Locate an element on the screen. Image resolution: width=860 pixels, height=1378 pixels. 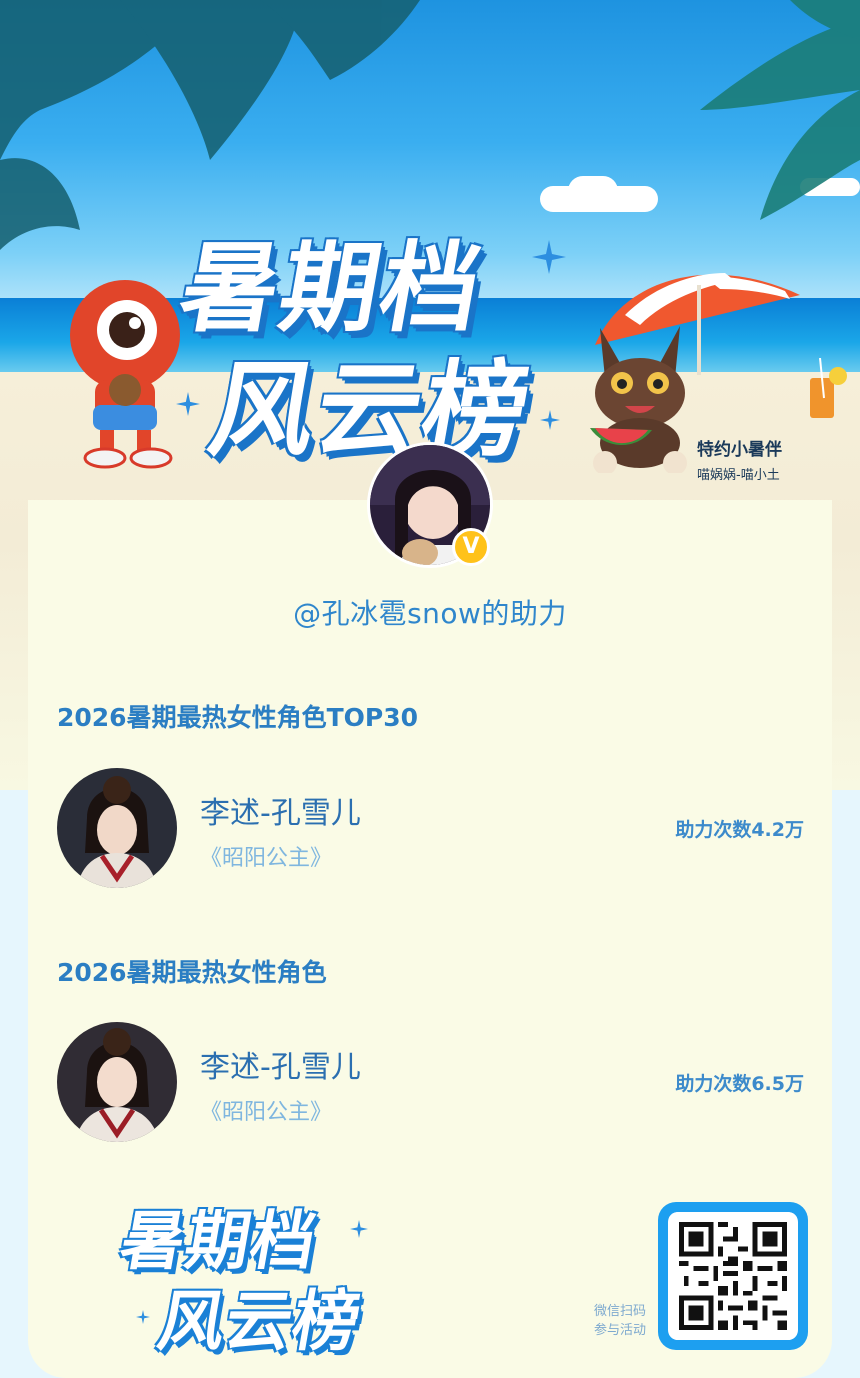
event-title-logo: 暑期档 风云榜 is located at coordinates (380, 338).